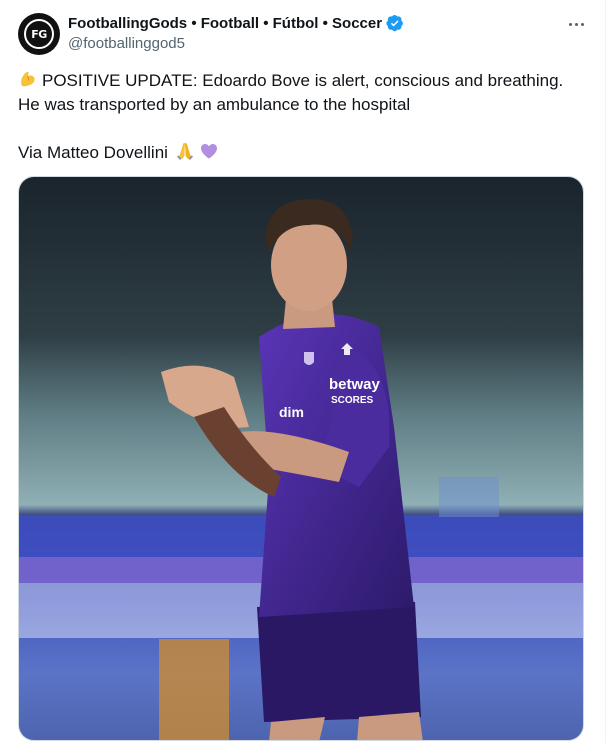  Describe the element at coordinates (355, 384) in the screenshot. I see `kit-sponsor-1: betway` at that location.